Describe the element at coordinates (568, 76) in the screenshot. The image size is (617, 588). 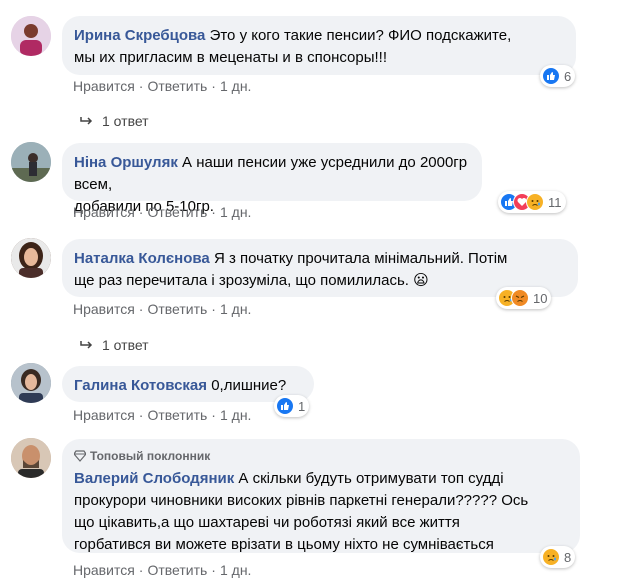
I see `reaction-count: 6` at that location.